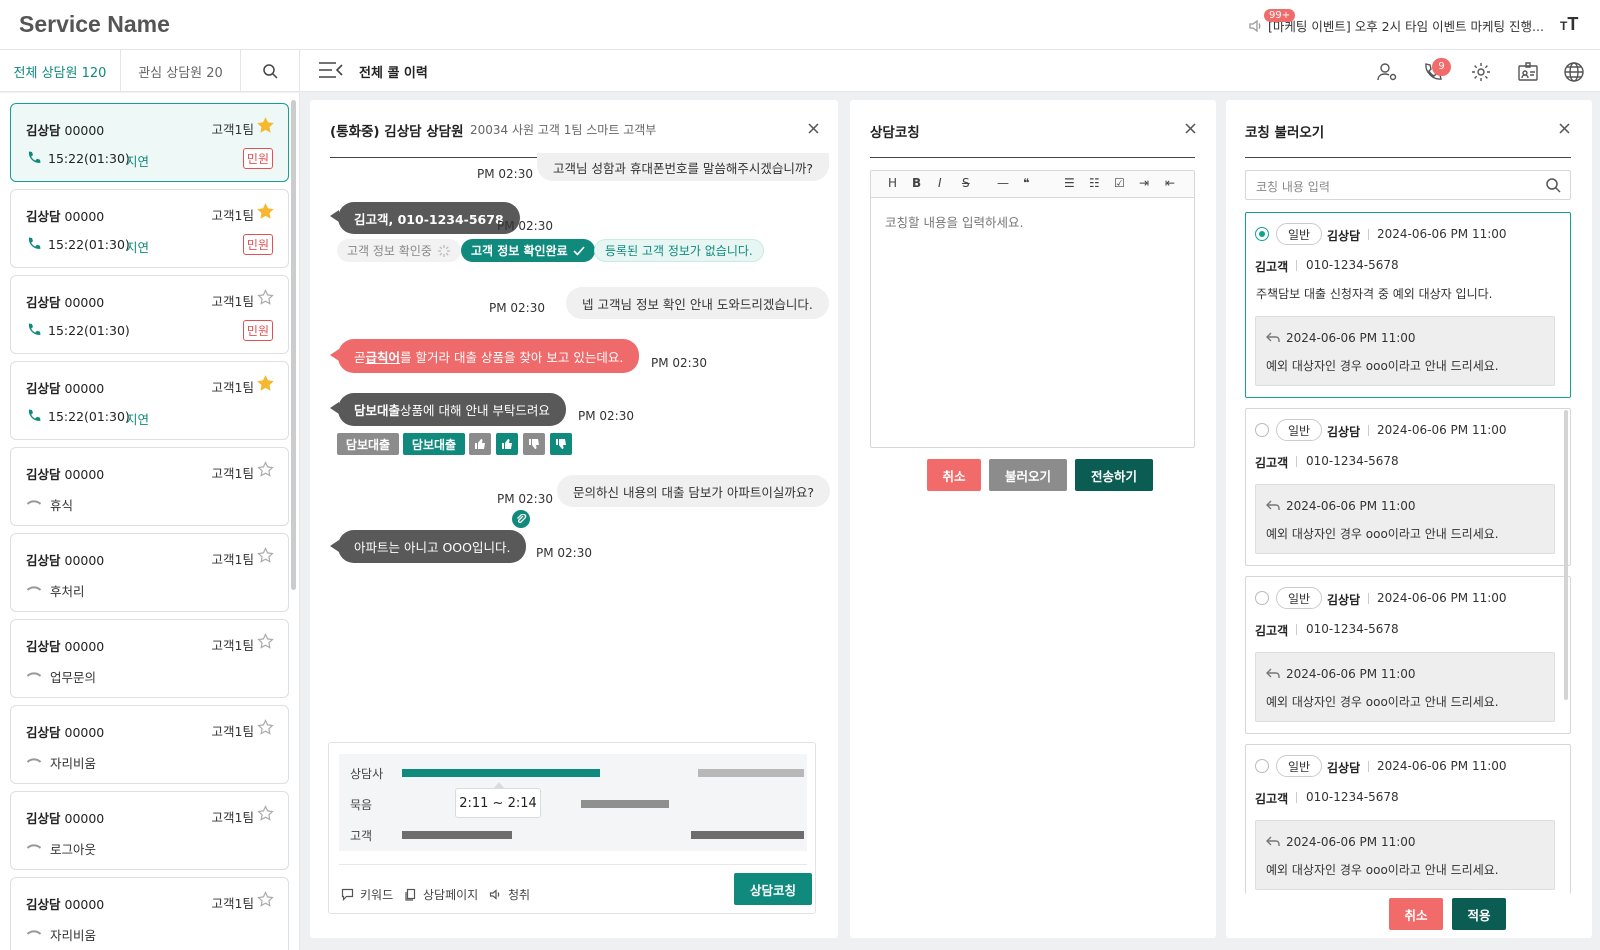 The image size is (1600, 950). I want to click on agent-status: 자리비움, so click(73, 763).